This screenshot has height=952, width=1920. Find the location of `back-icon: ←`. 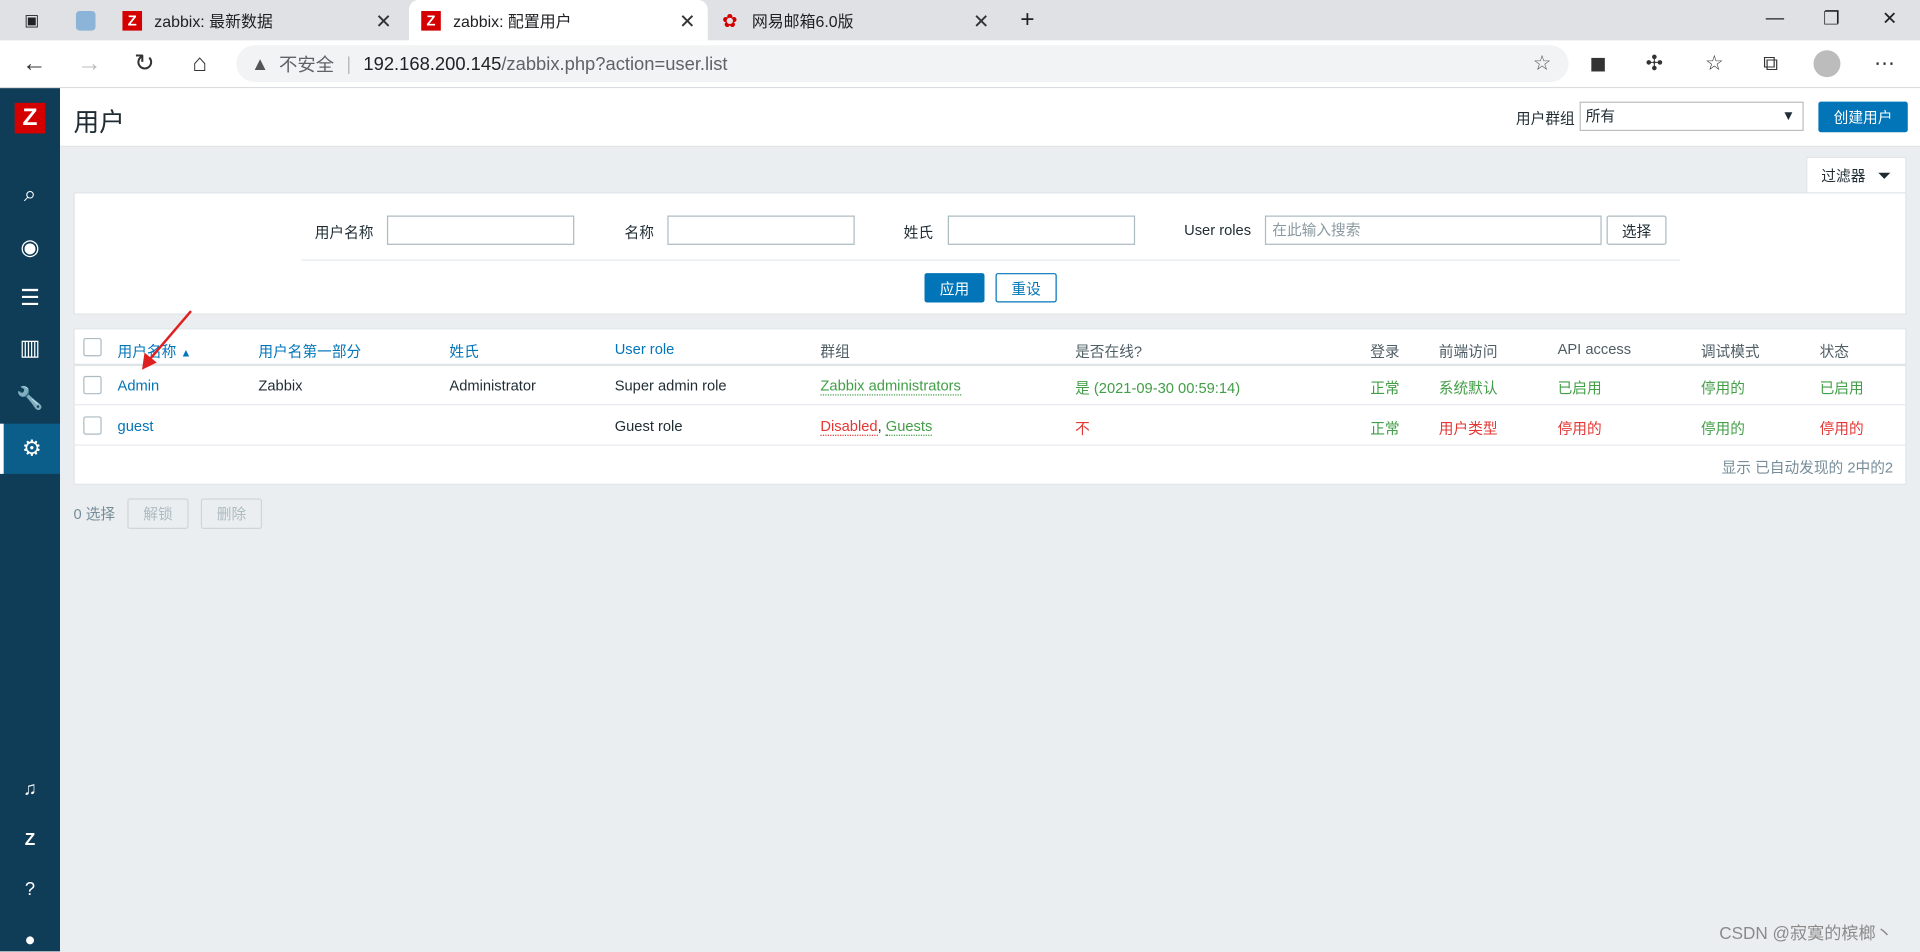

back-icon: ← is located at coordinates (34, 63).